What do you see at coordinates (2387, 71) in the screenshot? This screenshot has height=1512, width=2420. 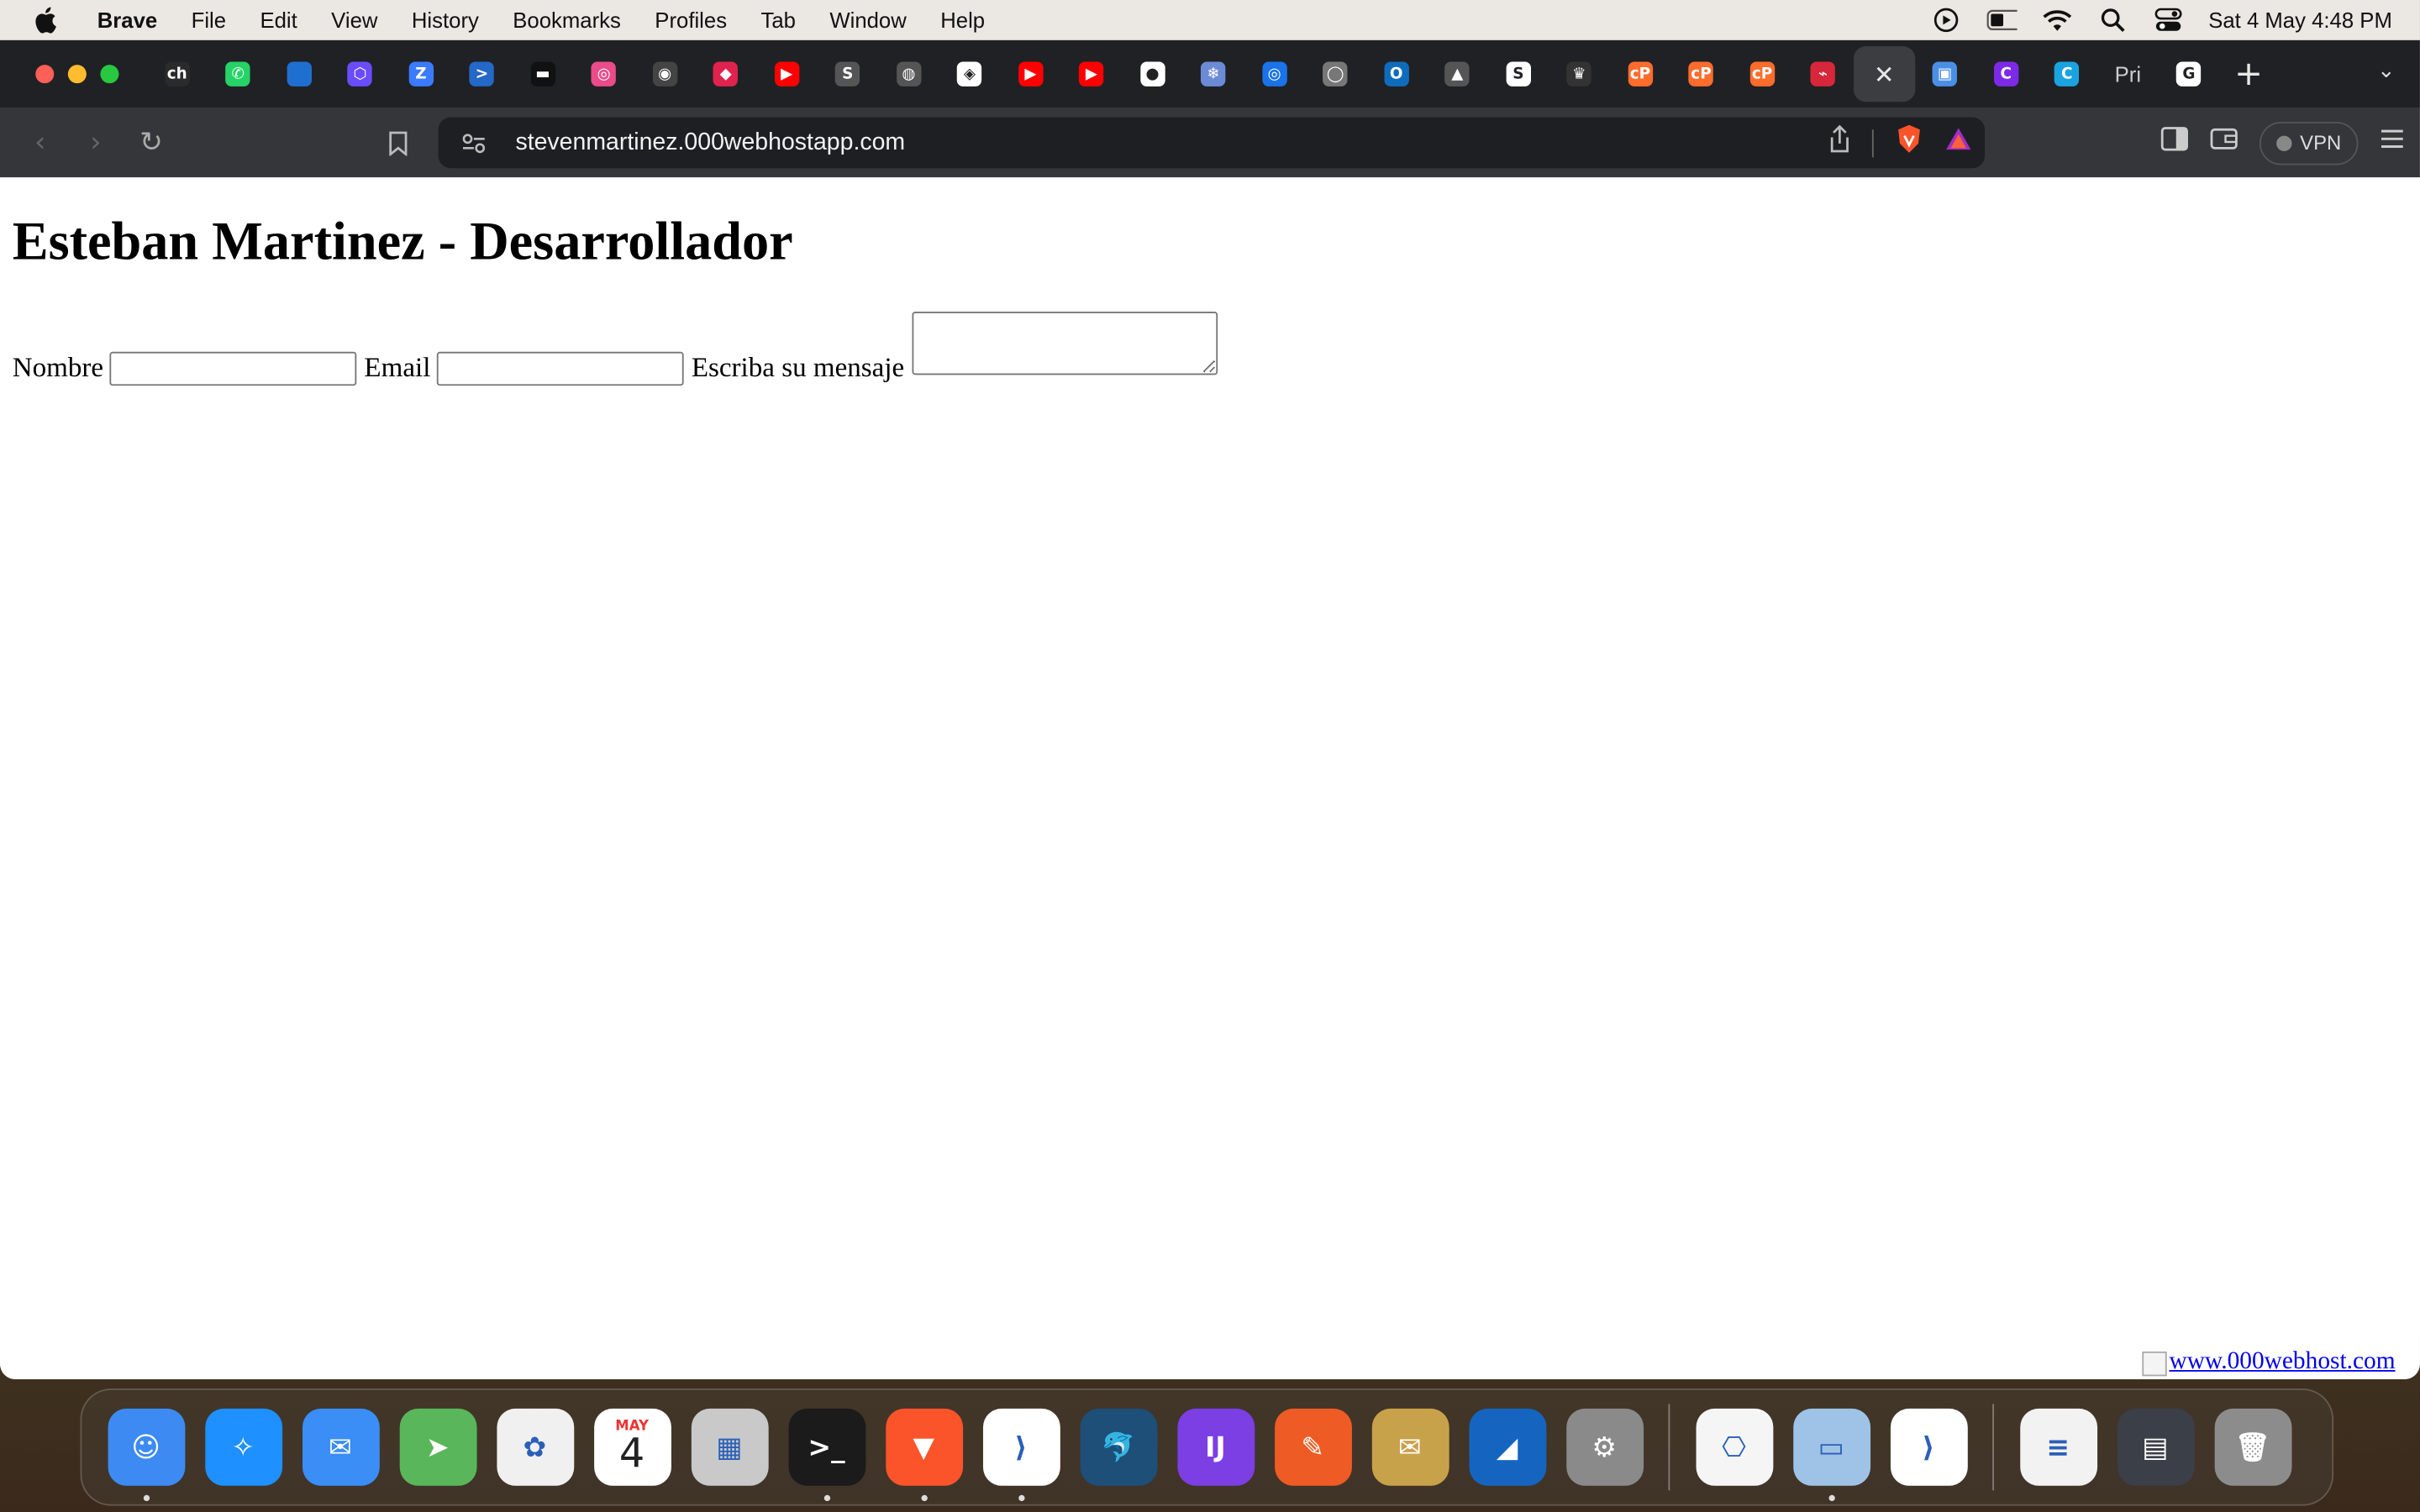 I see `tab-search-chevron-icon: ⌄` at bounding box center [2387, 71].